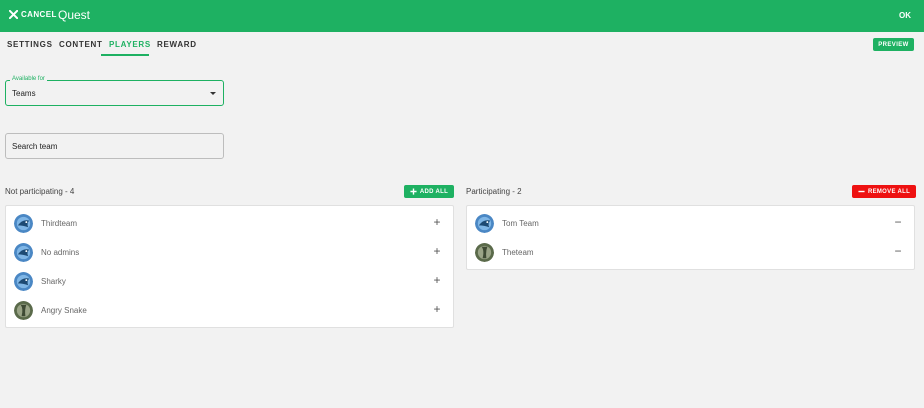 The height and width of the screenshot is (408, 924). I want to click on tab-content: CONTENT, so click(81, 44).